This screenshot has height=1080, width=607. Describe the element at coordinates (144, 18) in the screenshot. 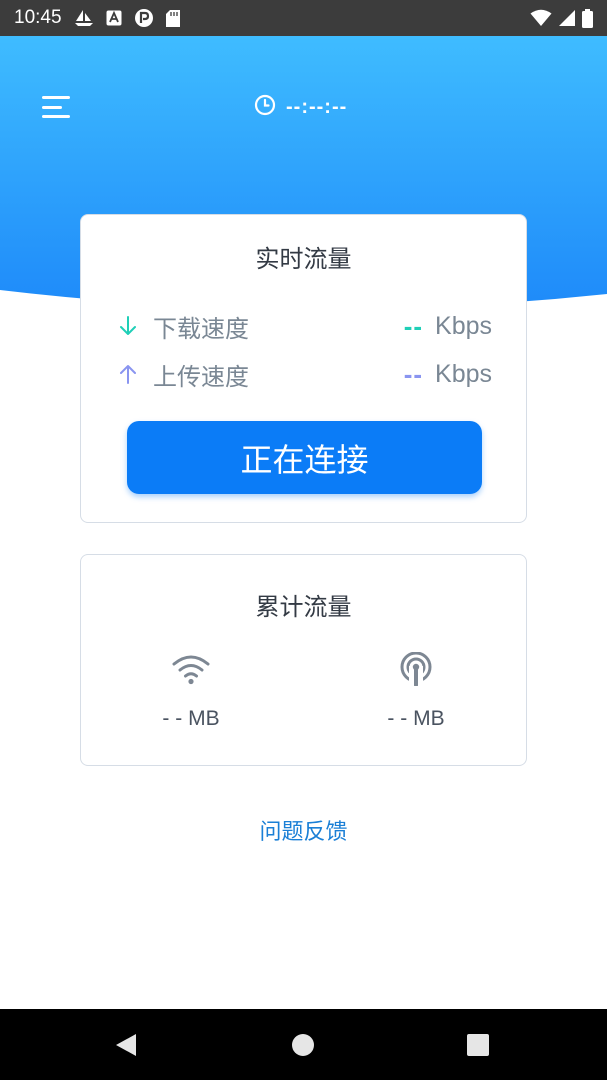

I see `p-badge-icon` at that location.